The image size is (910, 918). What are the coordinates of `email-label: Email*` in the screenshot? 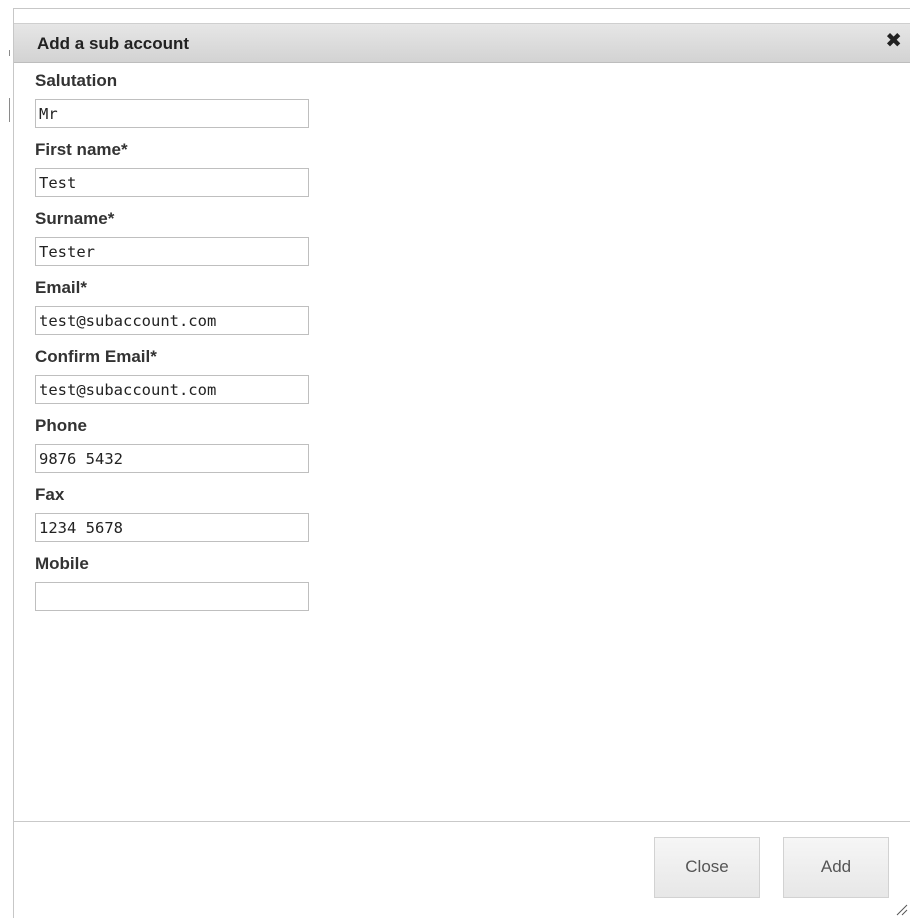 It's located at (61, 287).